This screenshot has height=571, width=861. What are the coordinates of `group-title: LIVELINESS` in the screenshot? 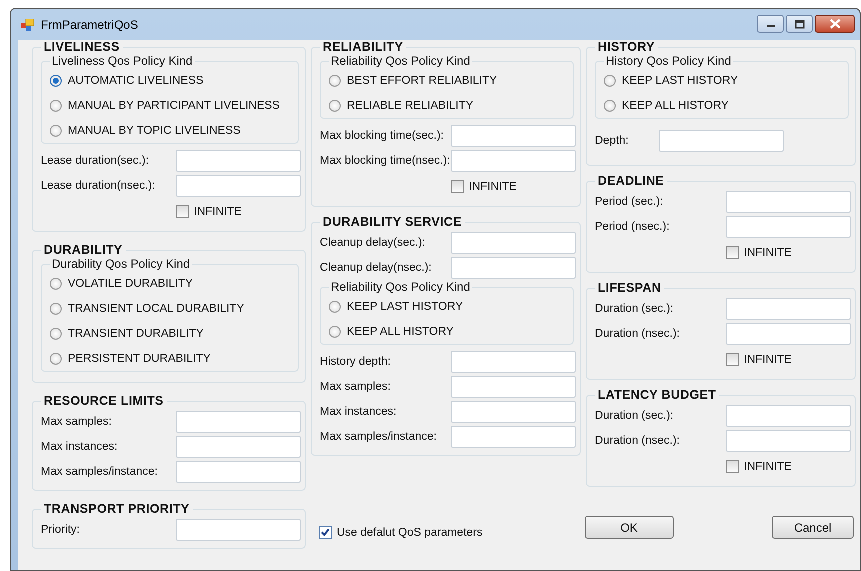 It's located at (82, 47).